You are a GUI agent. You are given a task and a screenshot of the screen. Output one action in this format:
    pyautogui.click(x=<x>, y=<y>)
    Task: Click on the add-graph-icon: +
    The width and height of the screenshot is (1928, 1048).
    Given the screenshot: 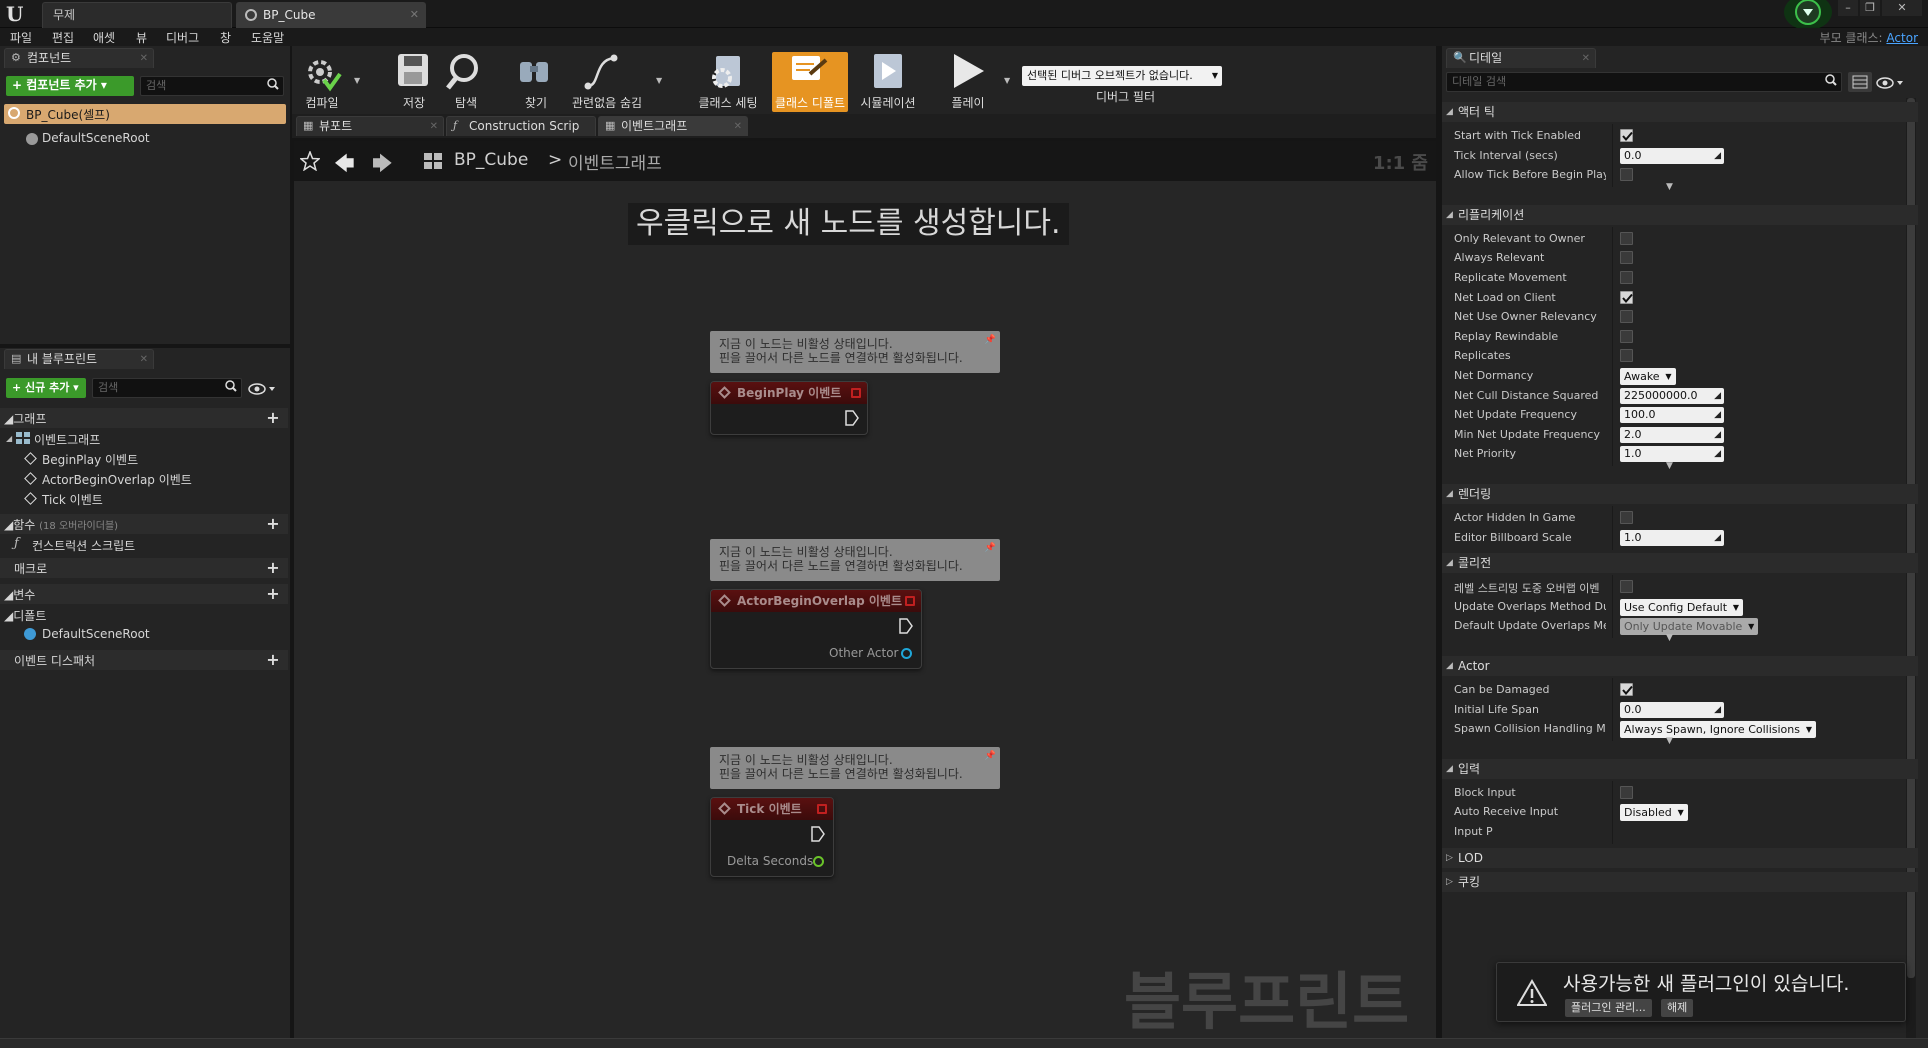 What is the action you would take?
    pyautogui.click(x=273, y=418)
    